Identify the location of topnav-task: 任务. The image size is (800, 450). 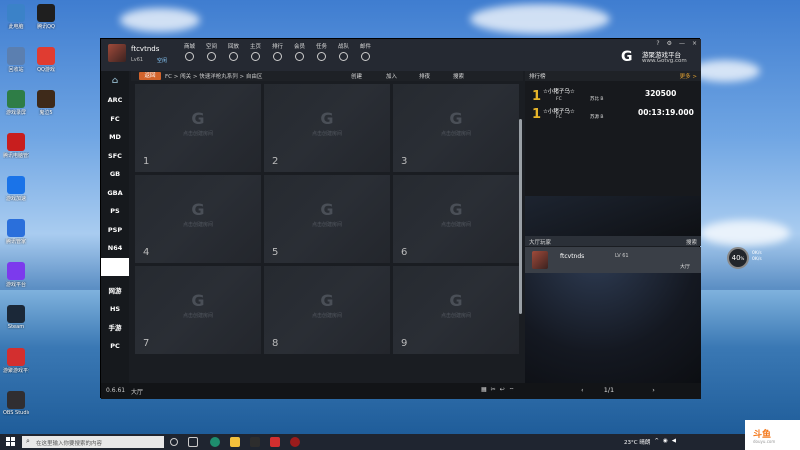
(321, 51).